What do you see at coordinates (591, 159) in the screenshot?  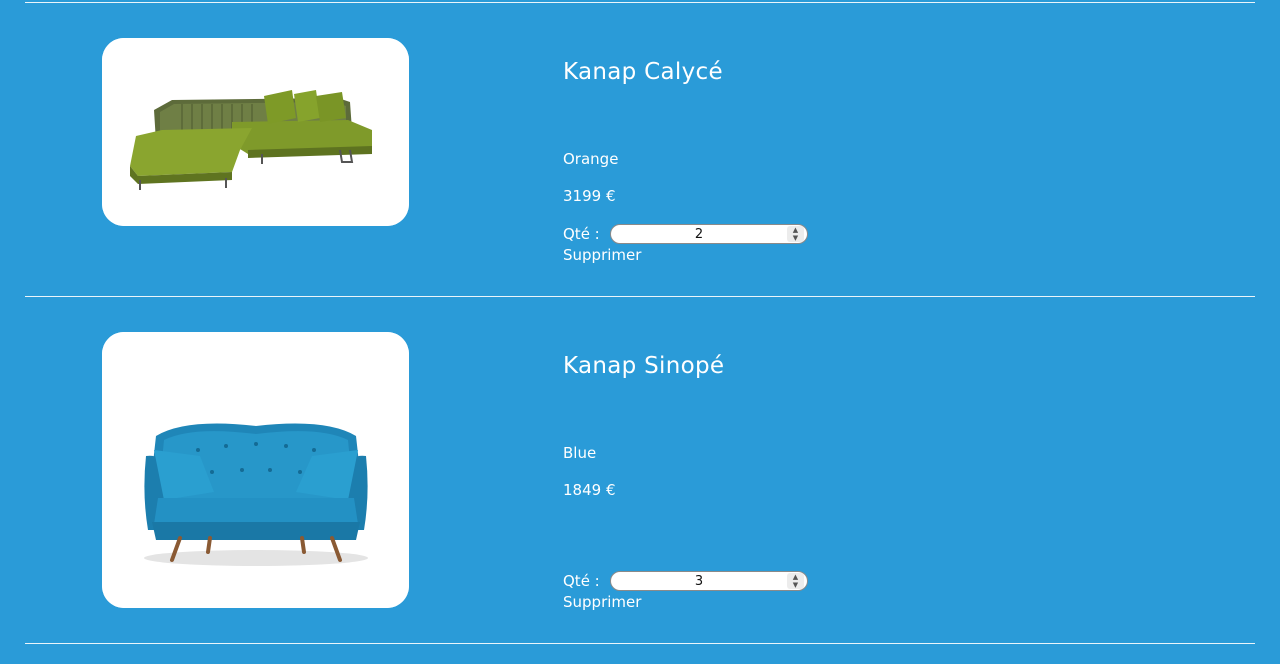 I see `product-color: Orange` at bounding box center [591, 159].